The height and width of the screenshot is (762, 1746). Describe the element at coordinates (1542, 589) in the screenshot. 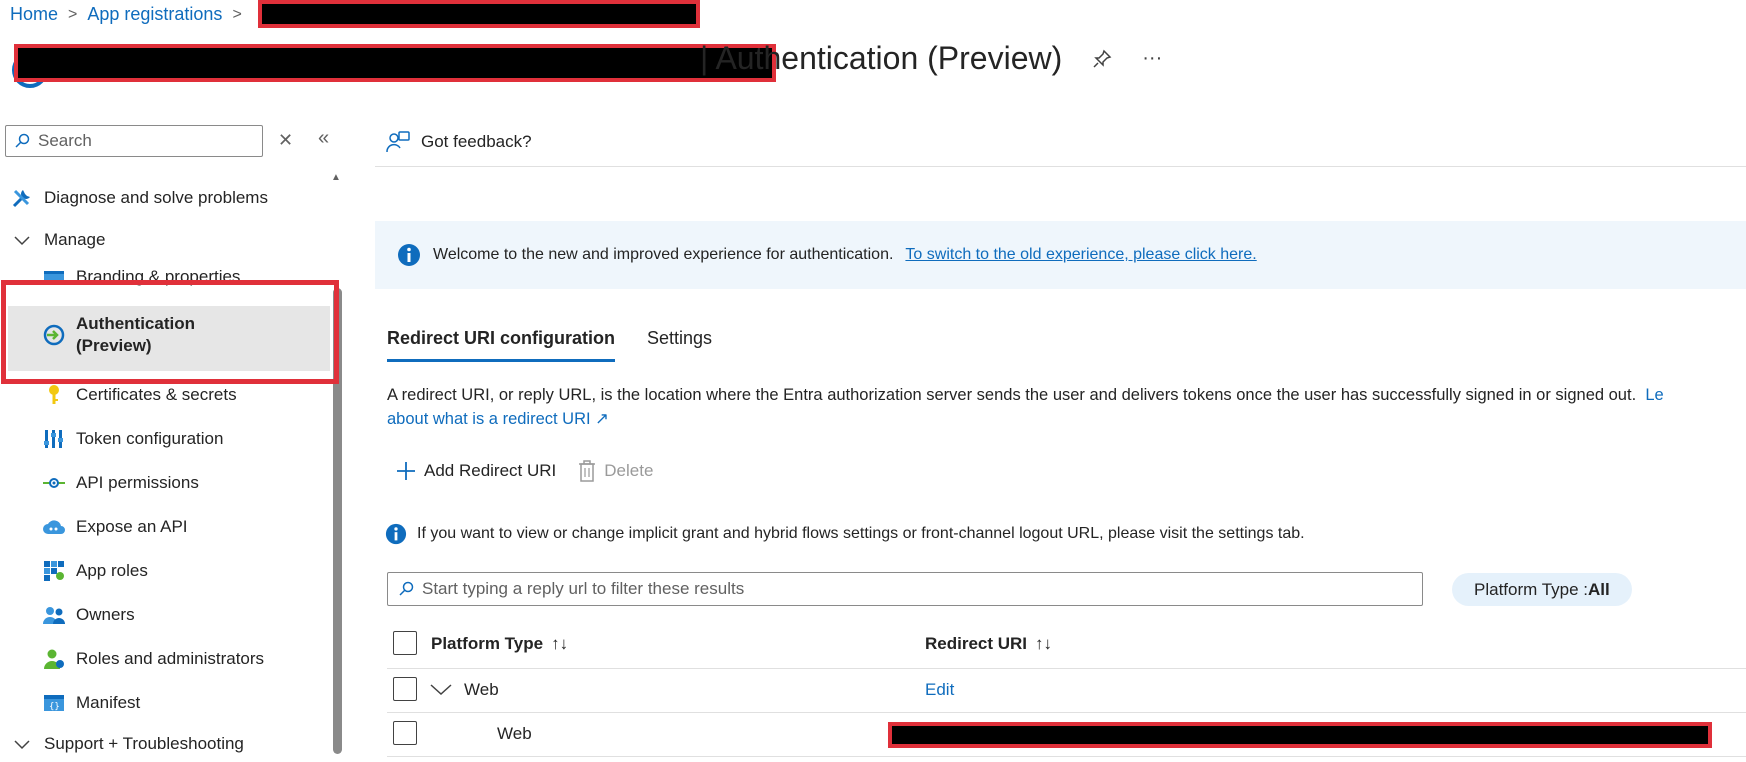

I see `platform-type-filter: Platform Type : All` at that location.